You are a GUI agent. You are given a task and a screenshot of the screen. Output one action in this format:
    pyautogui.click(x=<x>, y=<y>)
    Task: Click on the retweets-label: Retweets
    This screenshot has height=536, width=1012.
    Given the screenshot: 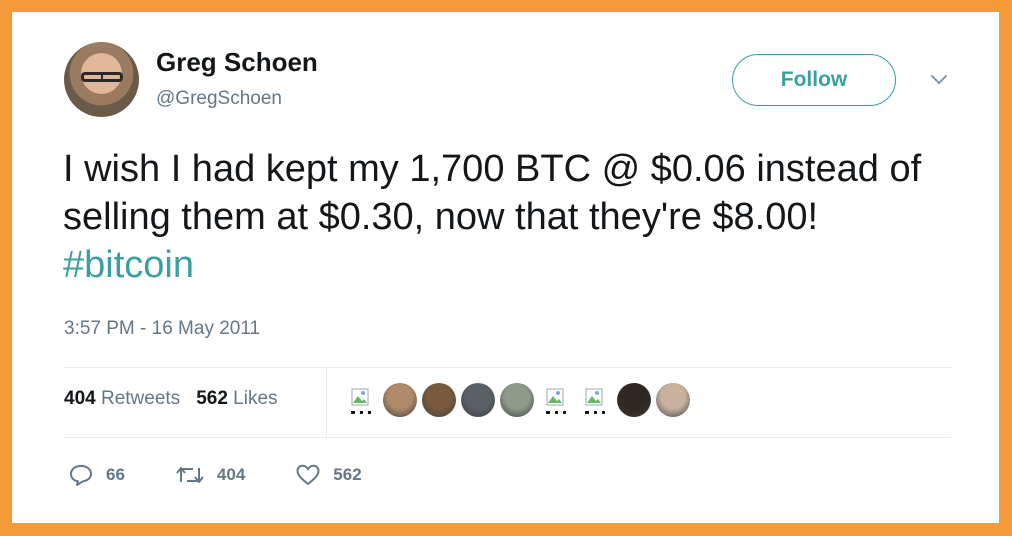 What is the action you would take?
    pyautogui.click(x=140, y=398)
    